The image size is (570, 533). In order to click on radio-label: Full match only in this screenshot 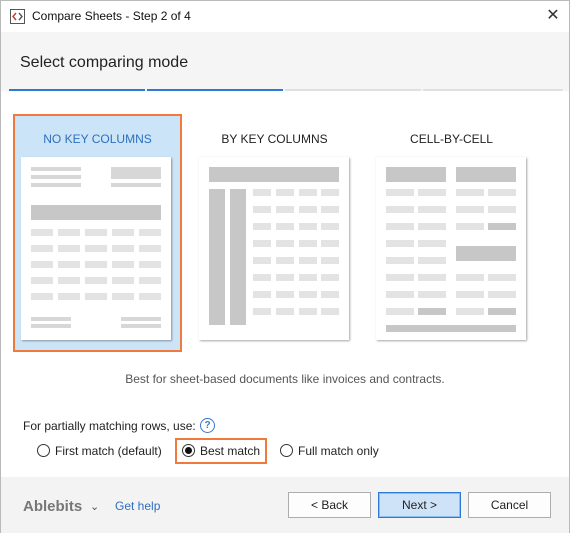, I will do `click(338, 451)`.